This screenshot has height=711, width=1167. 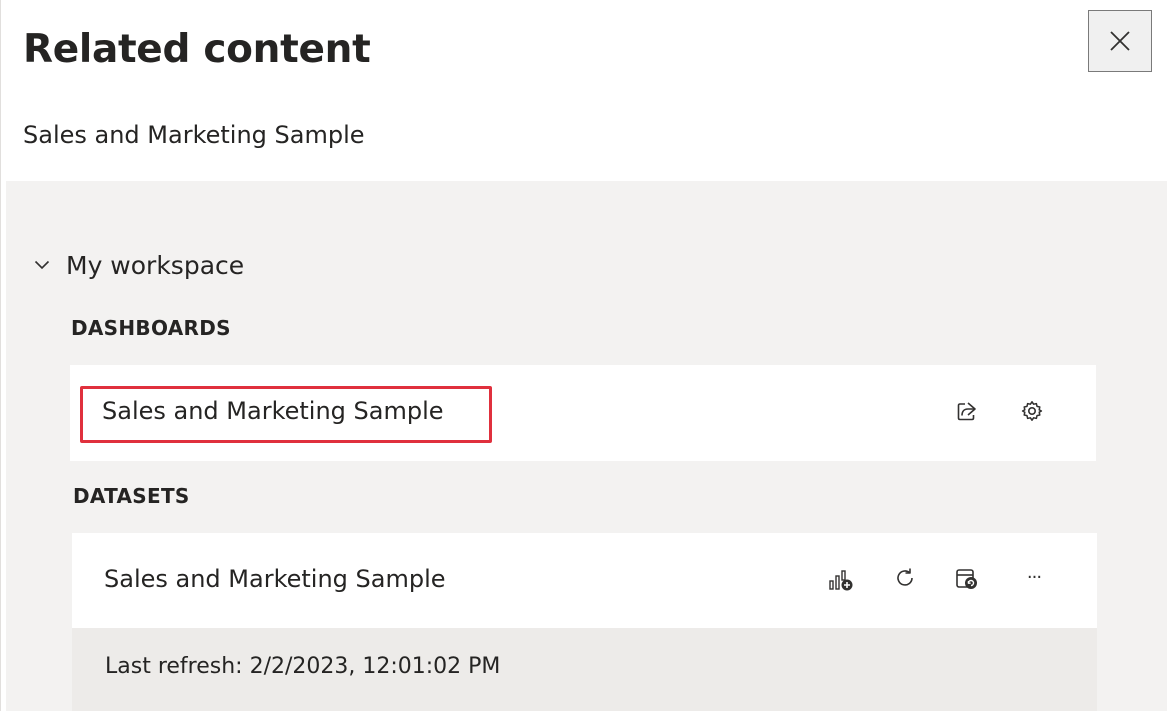 What do you see at coordinates (151, 328) in the screenshot?
I see `dashboards-heading: DASHBOARDS` at bounding box center [151, 328].